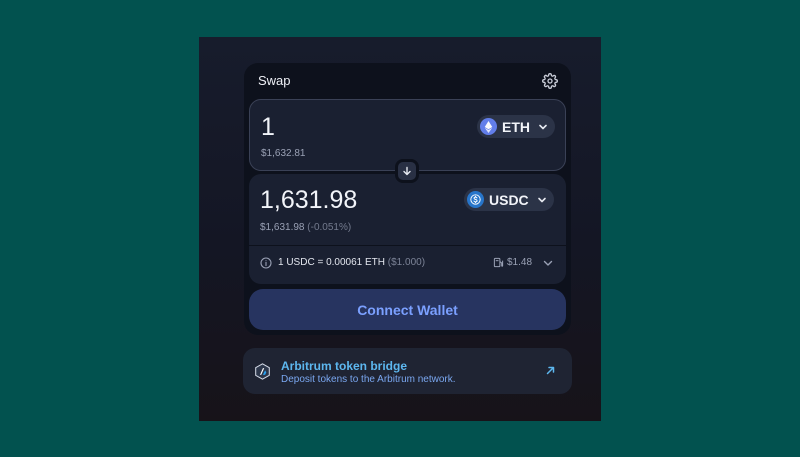 This screenshot has height=457, width=800. Describe the element at coordinates (274, 80) in the screenshot. I see `swap-title: Swap` at that location.